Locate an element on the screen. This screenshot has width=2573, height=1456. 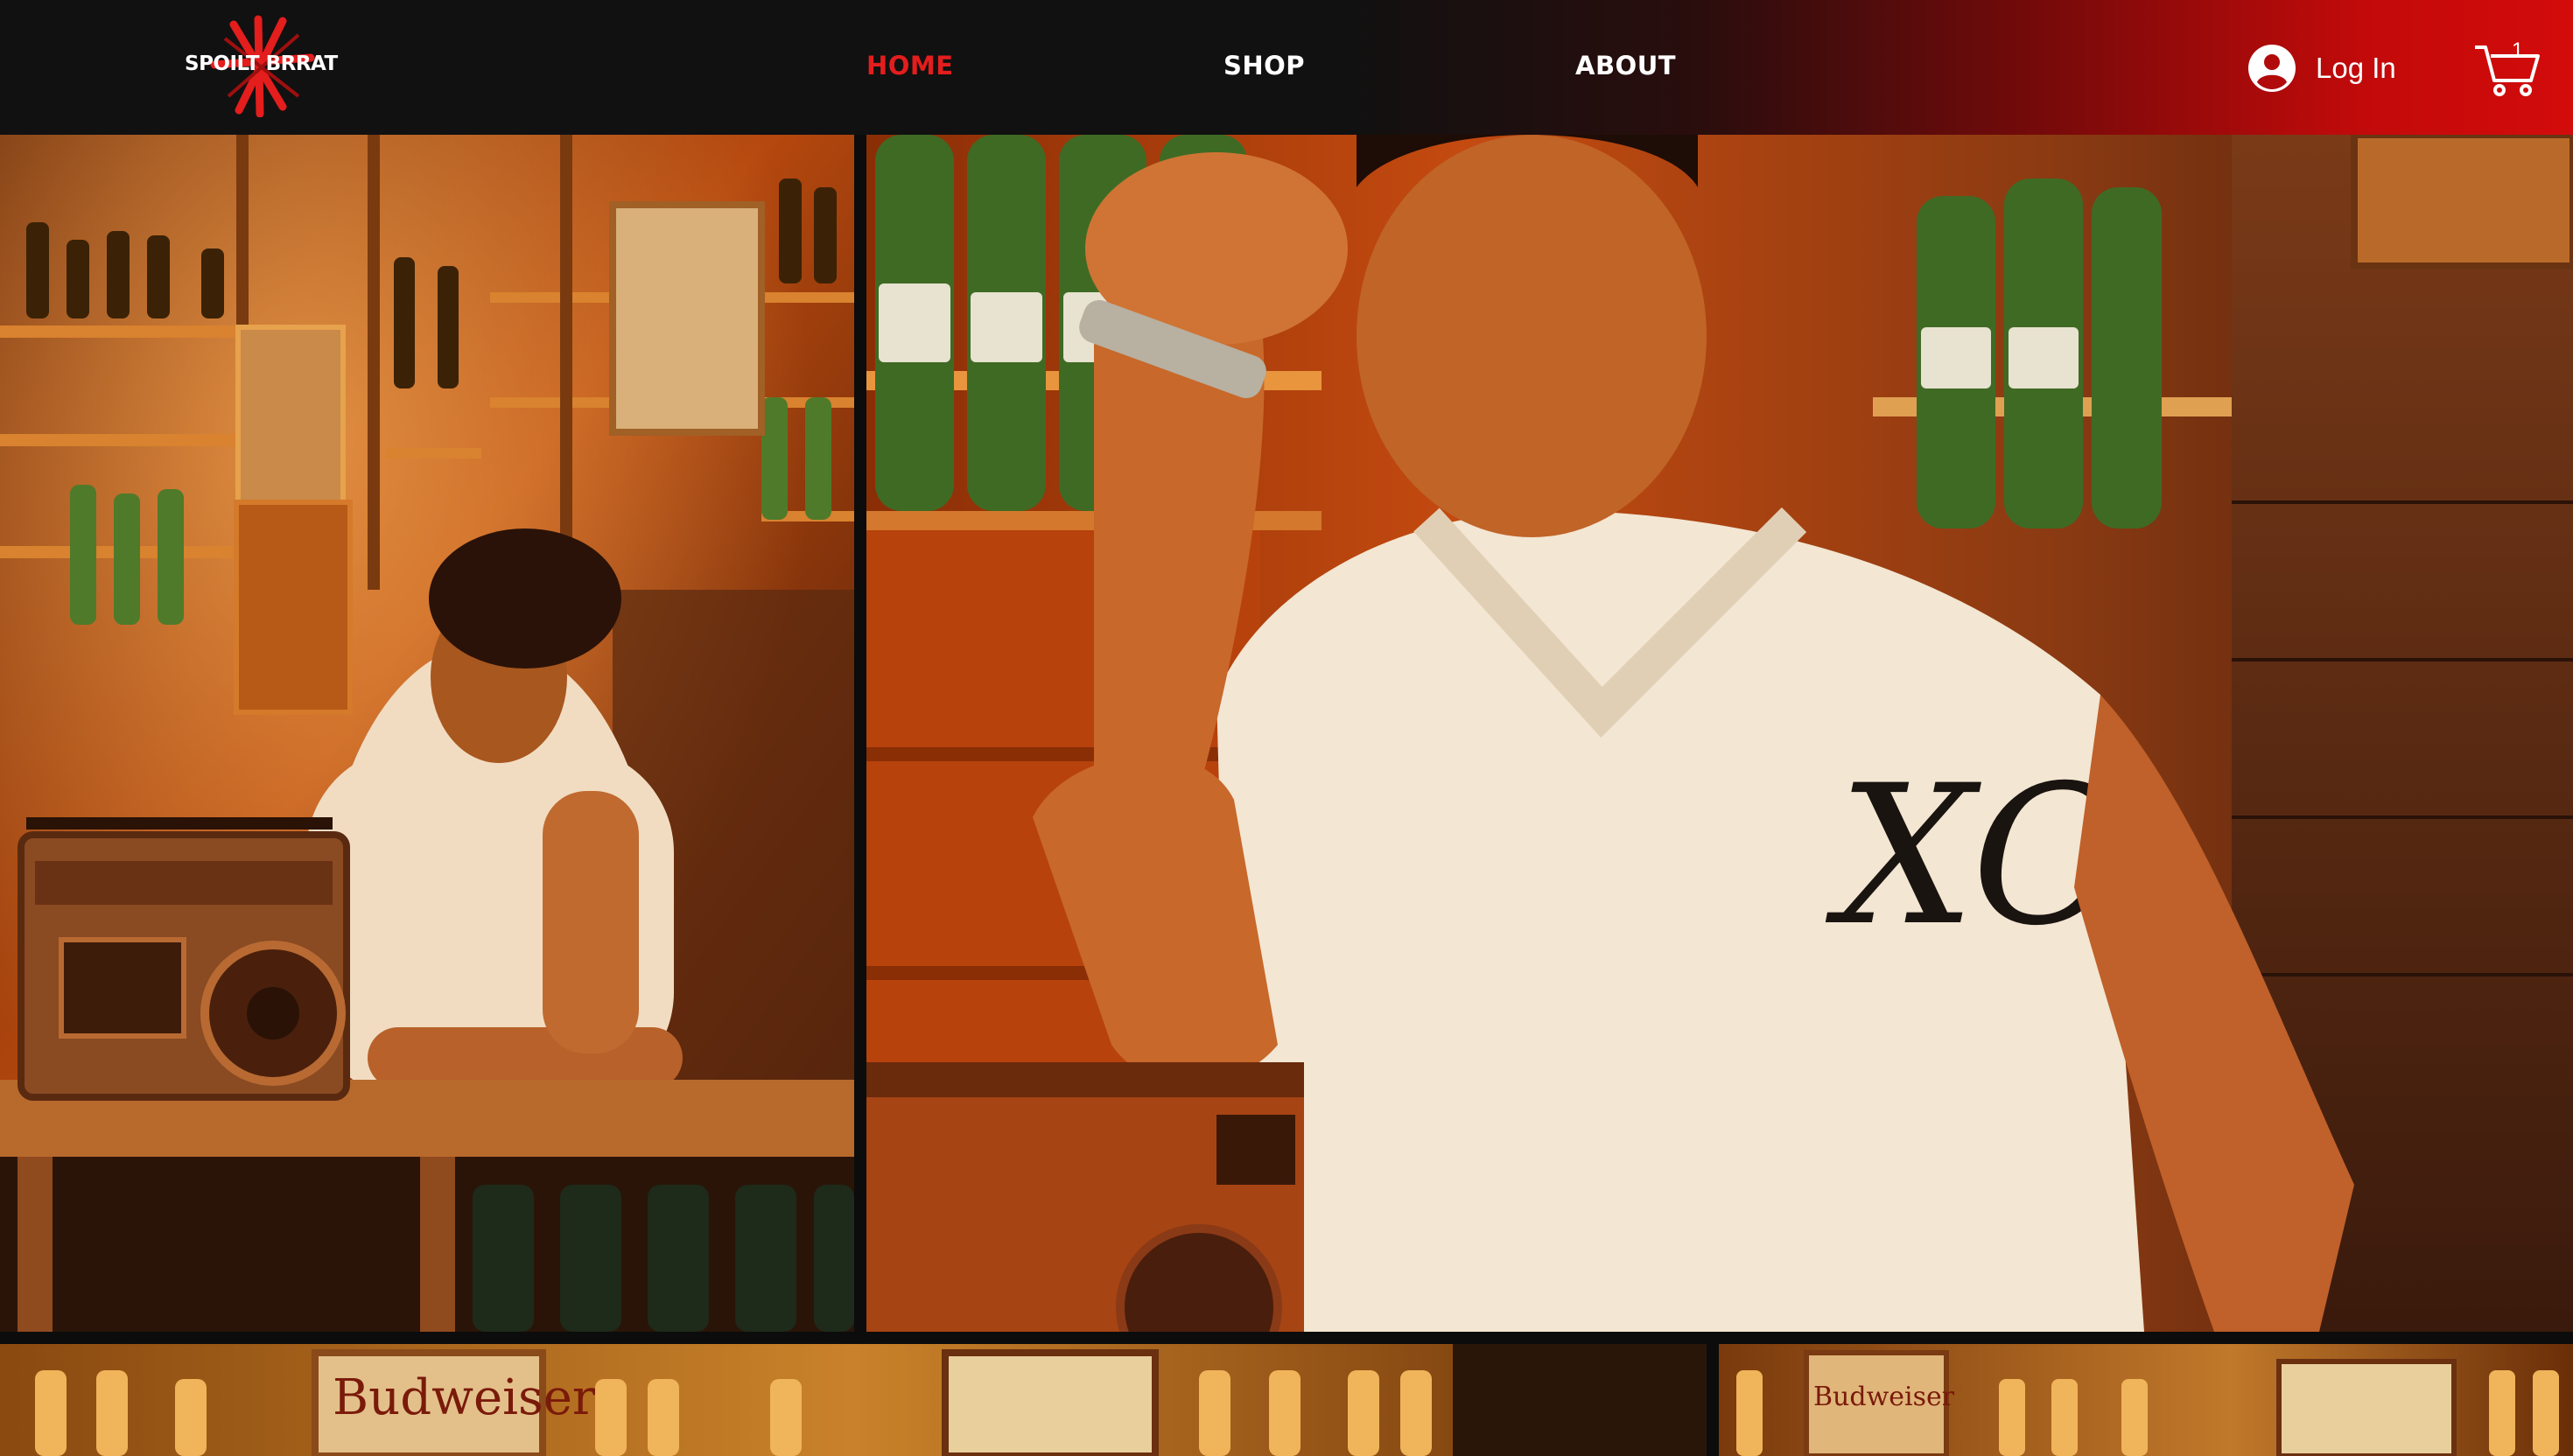
site-header: SPOILT BRRAT HOME SHOP ABOUT Log In 1 is located at coordinates (1286, 67).